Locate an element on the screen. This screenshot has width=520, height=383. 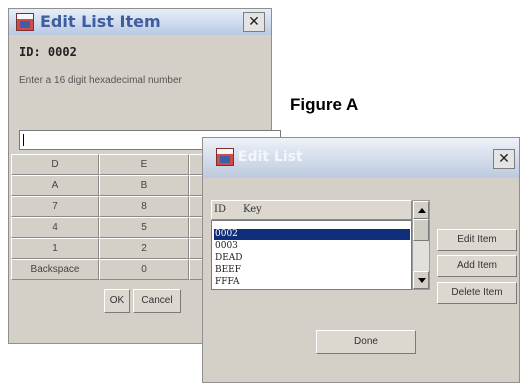
done-button: Done is located at coordinates (366, 342).